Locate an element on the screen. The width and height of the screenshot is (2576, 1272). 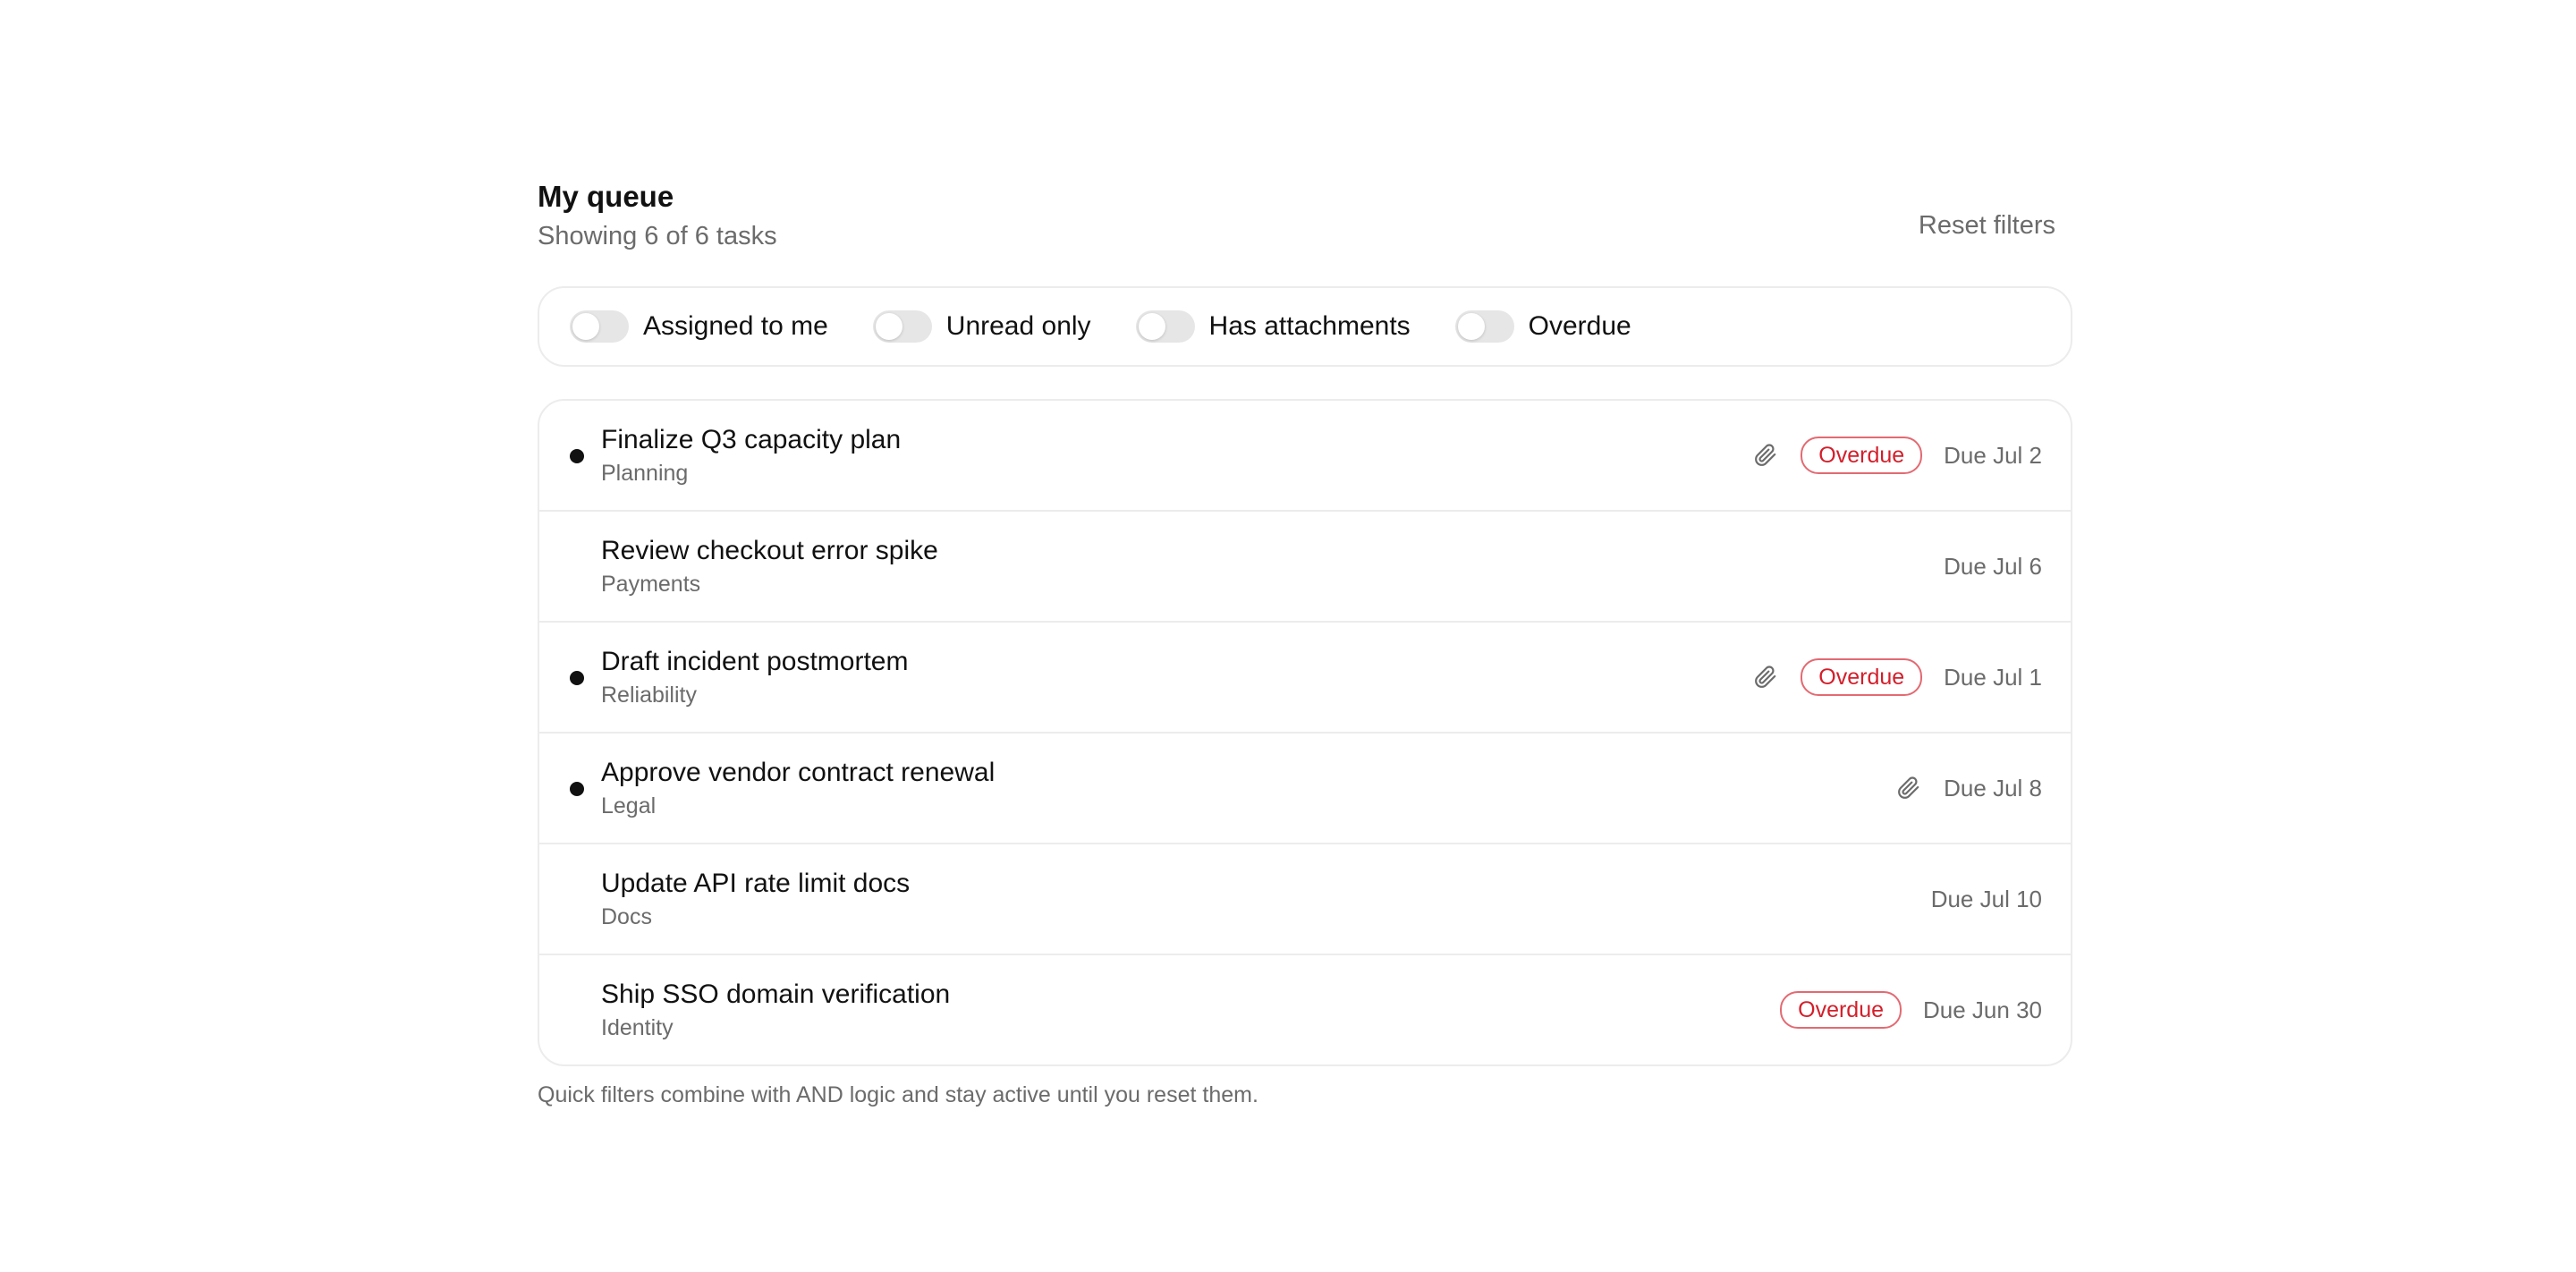
task-meta: Due Jul 6 is located at coordinates (1993, 566).